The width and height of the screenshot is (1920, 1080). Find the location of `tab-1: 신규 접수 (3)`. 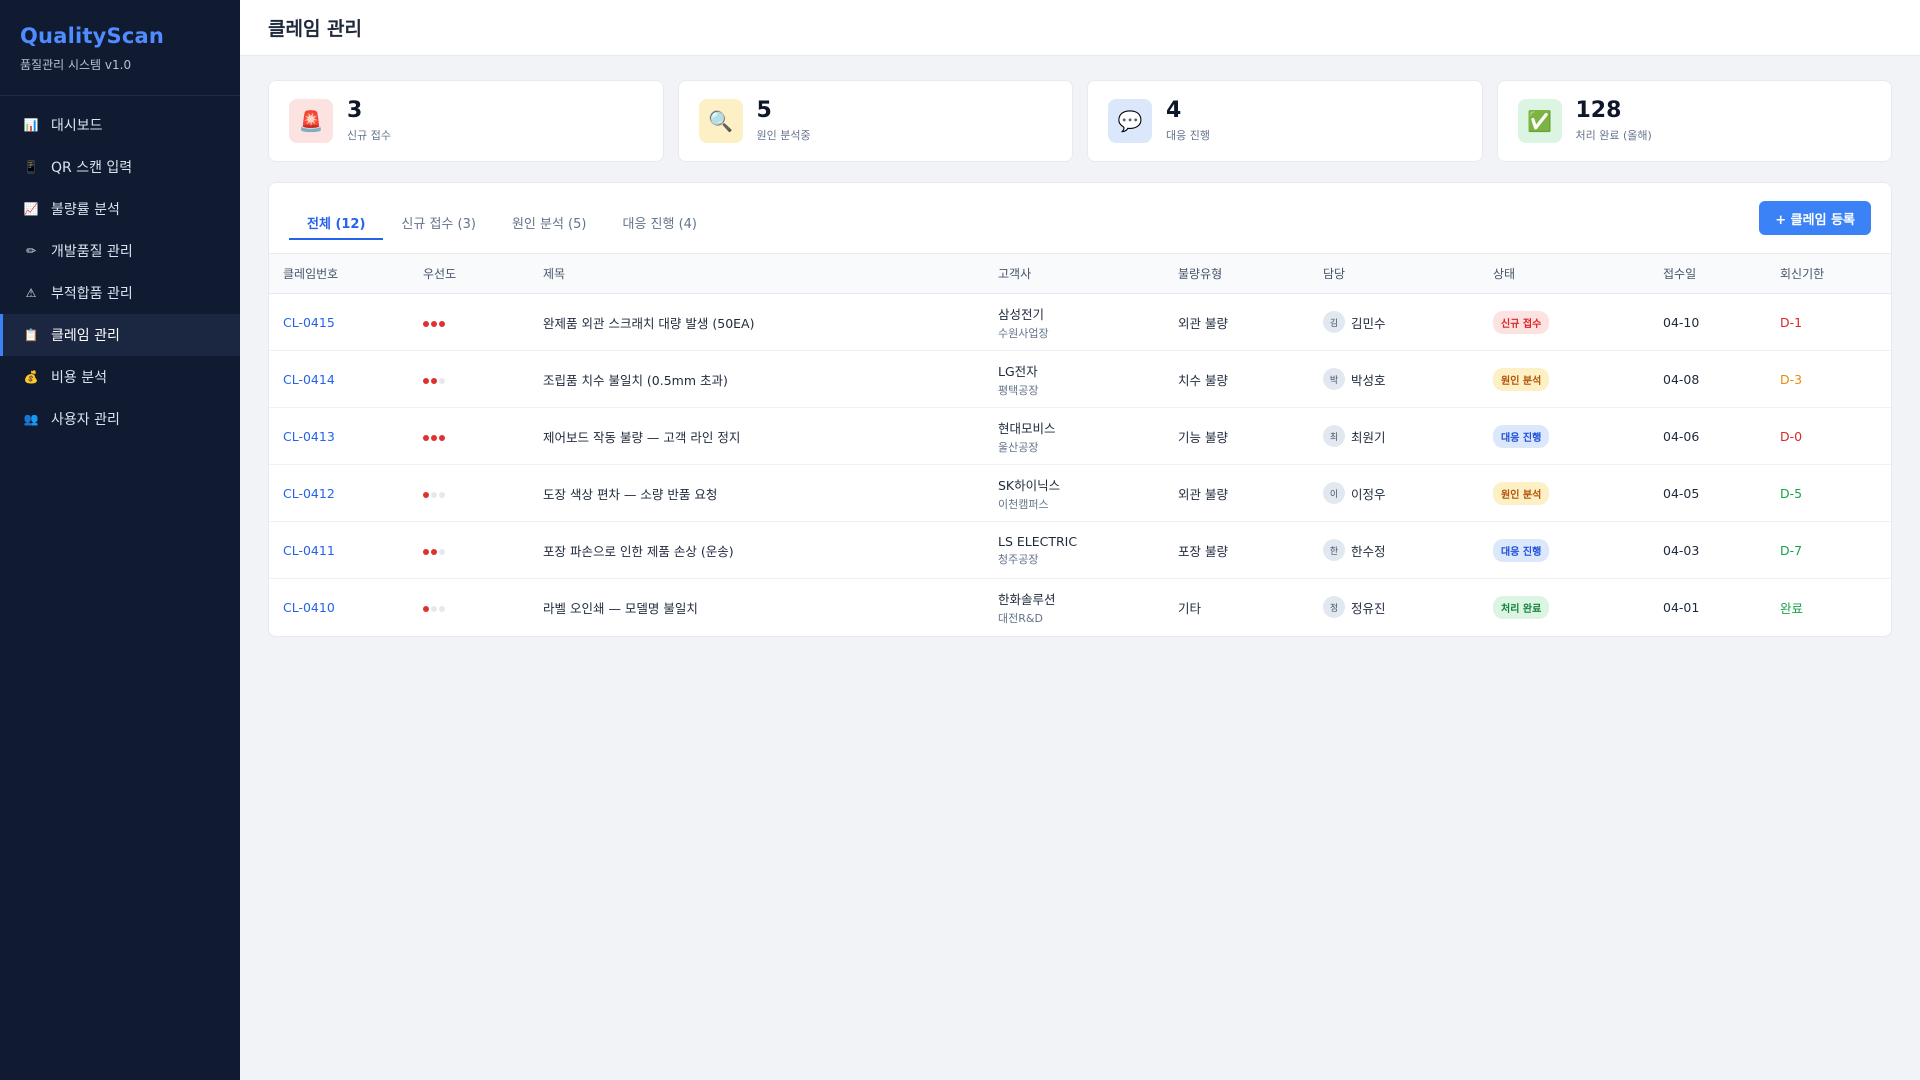

tab-1: 신규 접수 (3) is located at coordinates (438, 223).